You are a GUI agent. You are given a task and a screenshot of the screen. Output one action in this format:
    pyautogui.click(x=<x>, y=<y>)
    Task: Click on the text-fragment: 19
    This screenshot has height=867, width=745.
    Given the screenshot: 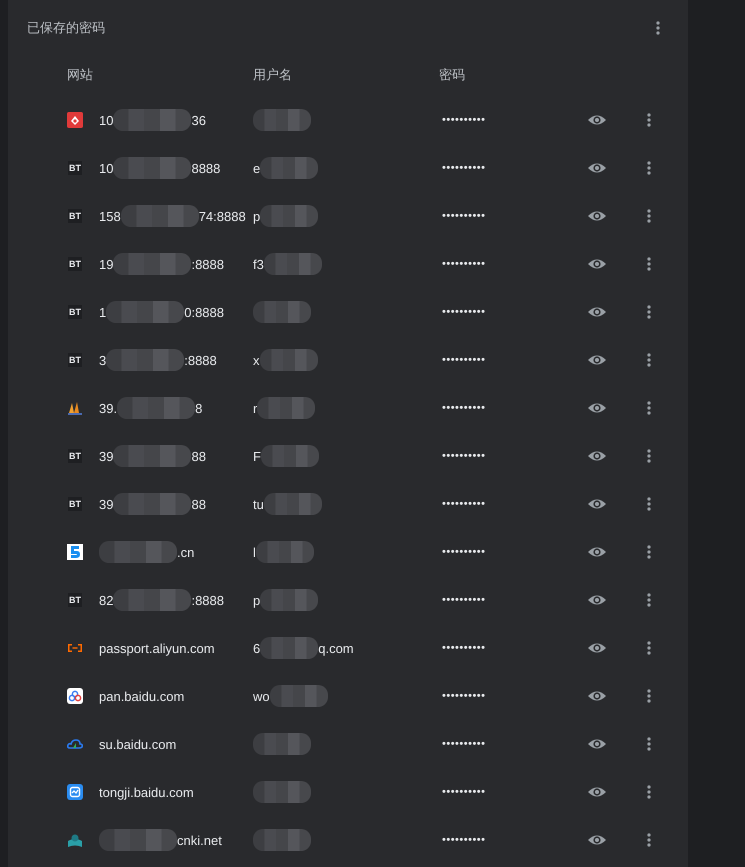 What is the action you would take?
    pyautogui.click(x=106, y=264)
    